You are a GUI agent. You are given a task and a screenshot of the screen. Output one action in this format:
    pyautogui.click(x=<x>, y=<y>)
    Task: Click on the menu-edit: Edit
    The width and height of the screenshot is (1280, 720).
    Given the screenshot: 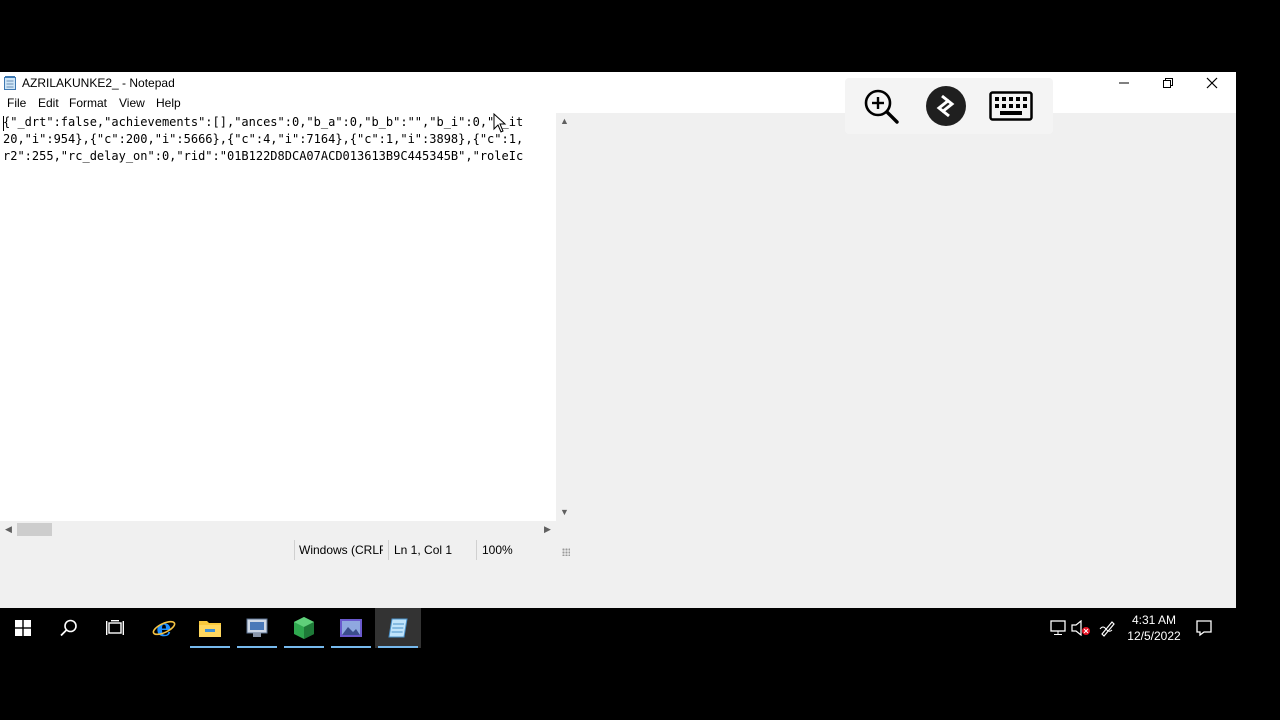 What is the action you would take?
    pyautogui.click(x=48, y=103)
    